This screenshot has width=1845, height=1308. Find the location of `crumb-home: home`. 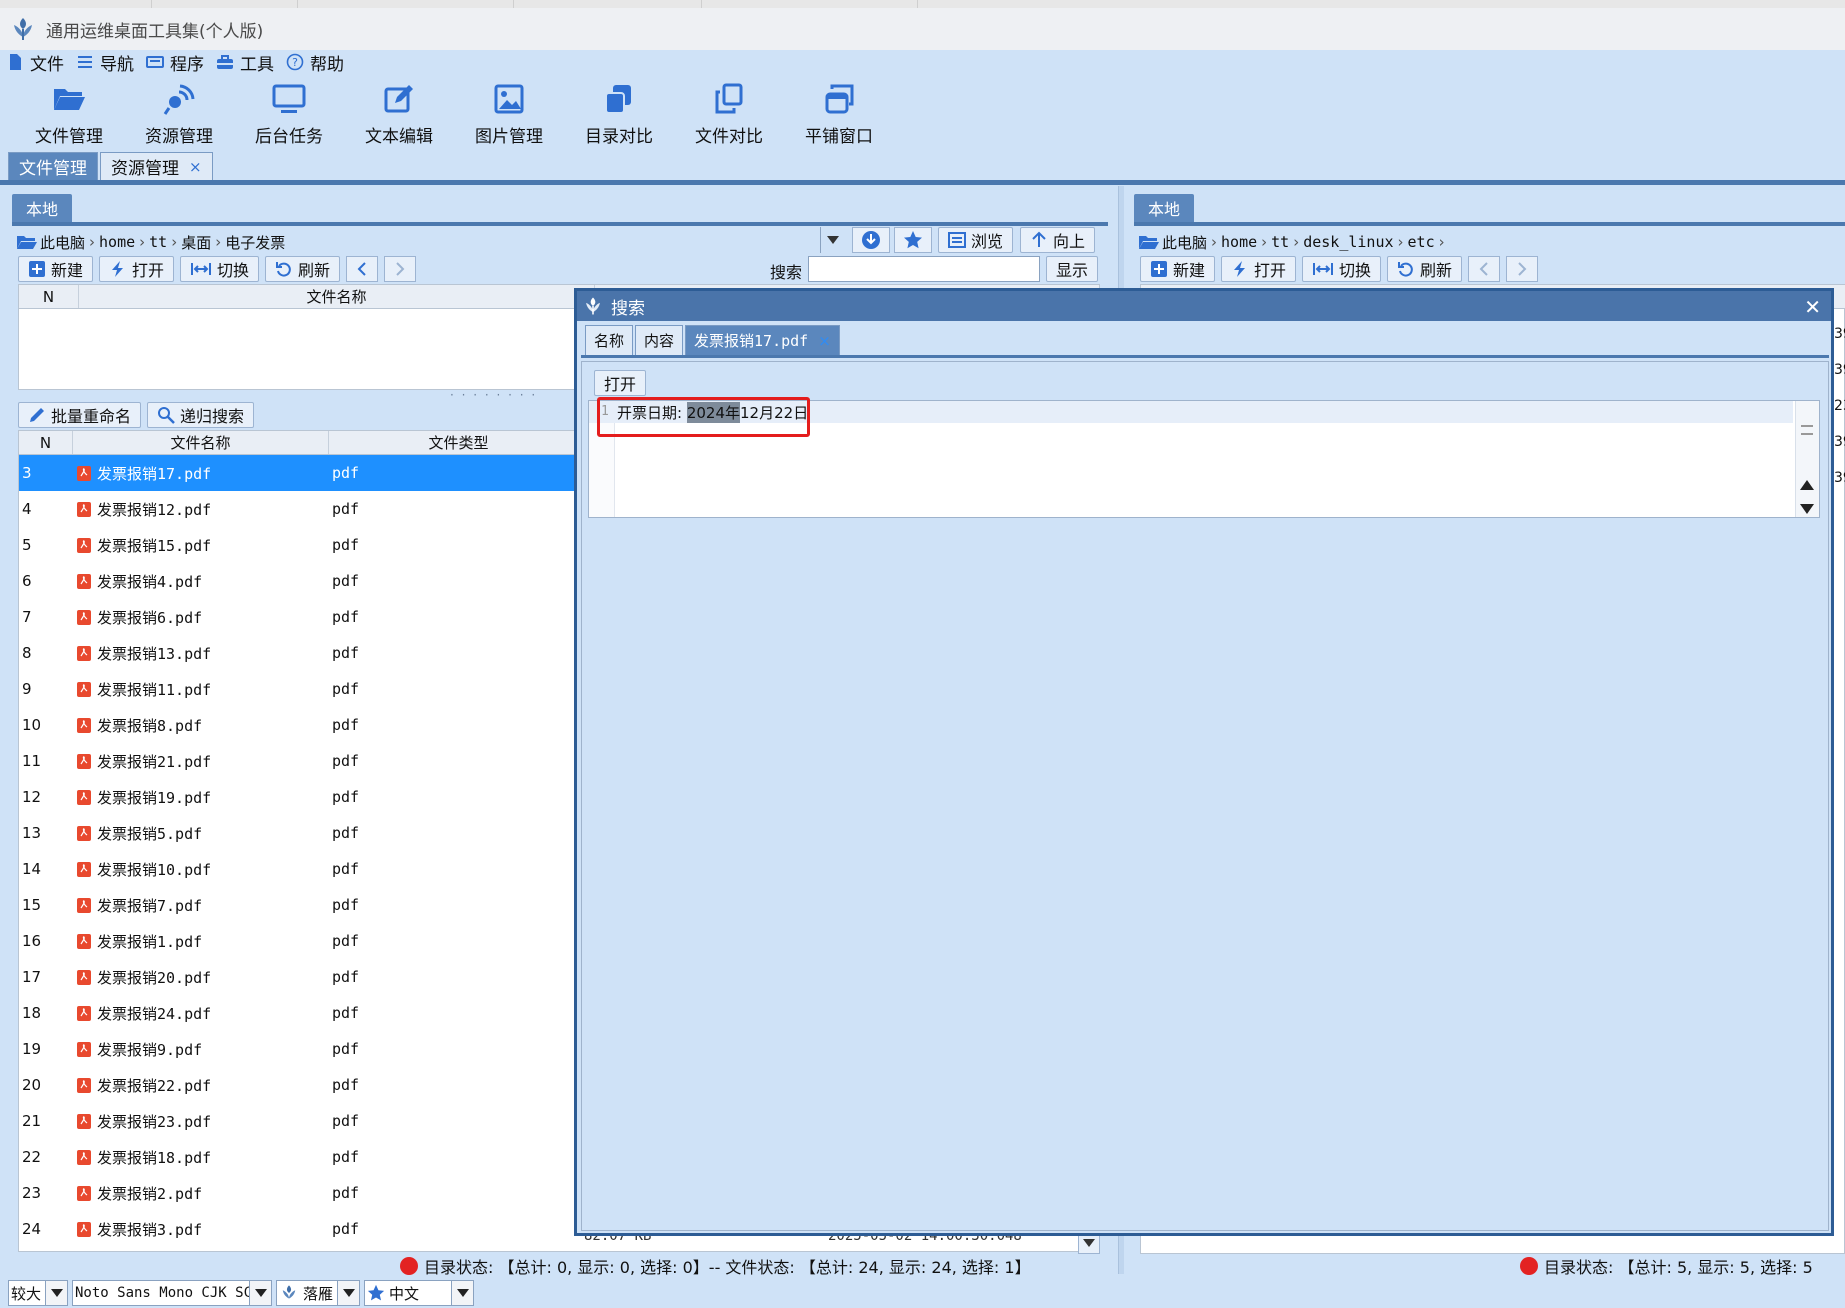

crumb-home: home is located at coordinates (117, 242).